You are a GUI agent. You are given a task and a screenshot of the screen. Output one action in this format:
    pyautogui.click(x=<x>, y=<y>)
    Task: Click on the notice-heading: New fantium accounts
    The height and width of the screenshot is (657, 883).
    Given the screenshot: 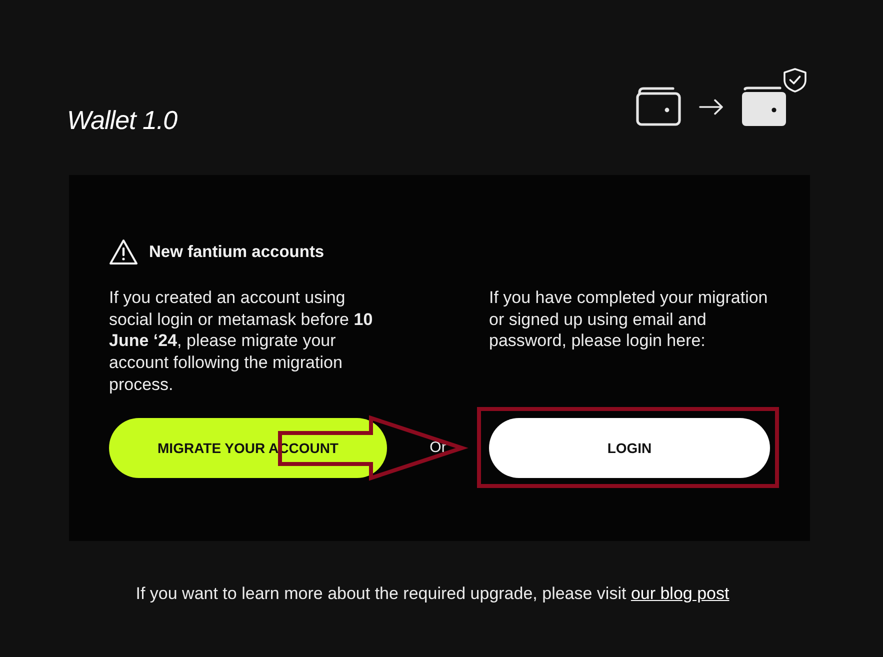 What is the action you would take?
    pyautogui.click(x=236, y=252)
    